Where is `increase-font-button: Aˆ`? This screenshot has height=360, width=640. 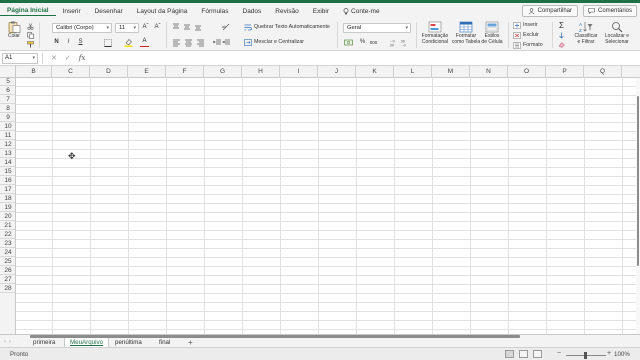
increase-font-button: Aˆ is located at coordinates (145, 27).